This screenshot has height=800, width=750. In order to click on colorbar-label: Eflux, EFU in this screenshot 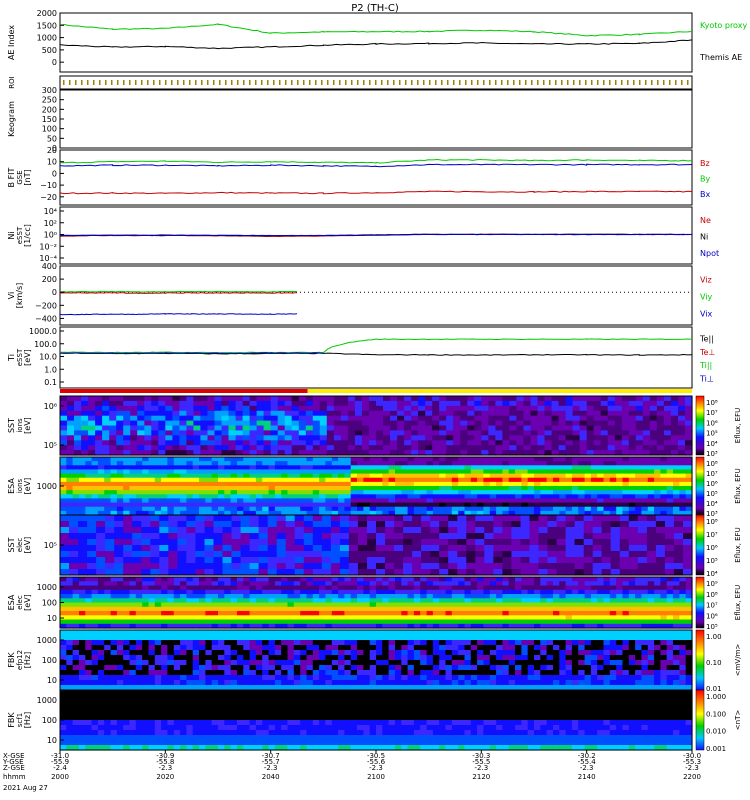, I will do `click(738, 602)`.